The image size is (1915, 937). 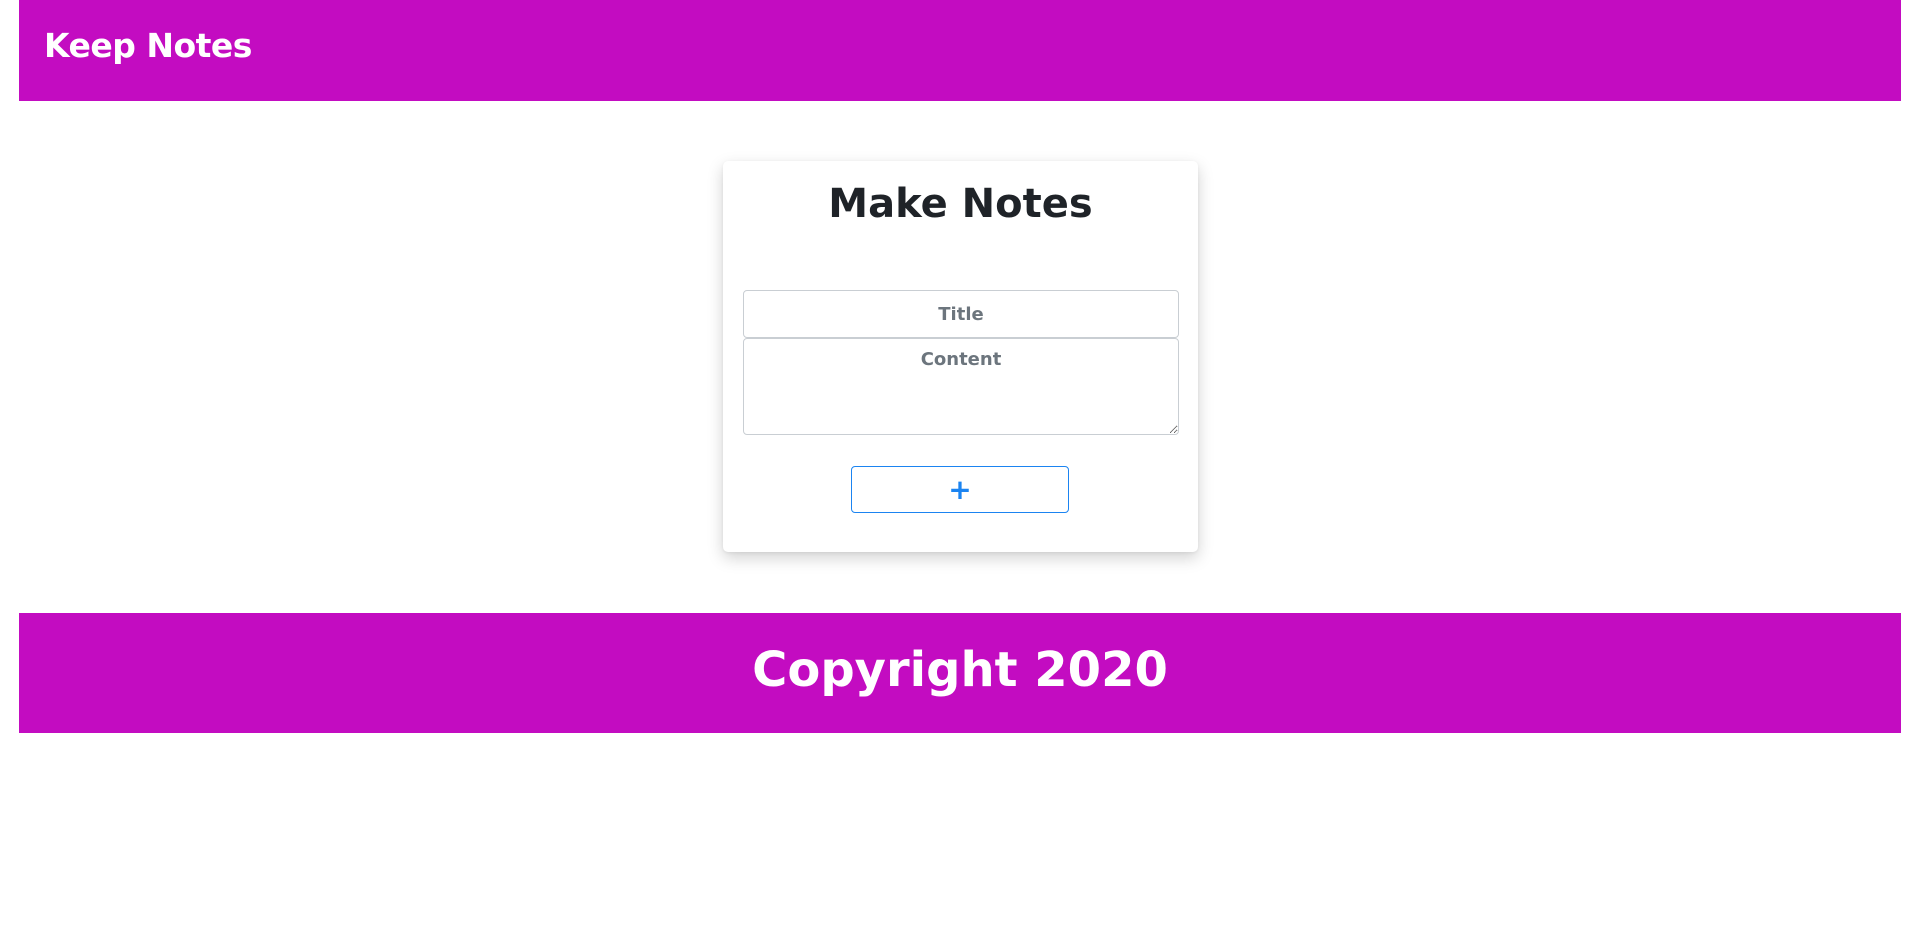 I want to click on app-header: Keep Notes, so click(x=960, y=50).